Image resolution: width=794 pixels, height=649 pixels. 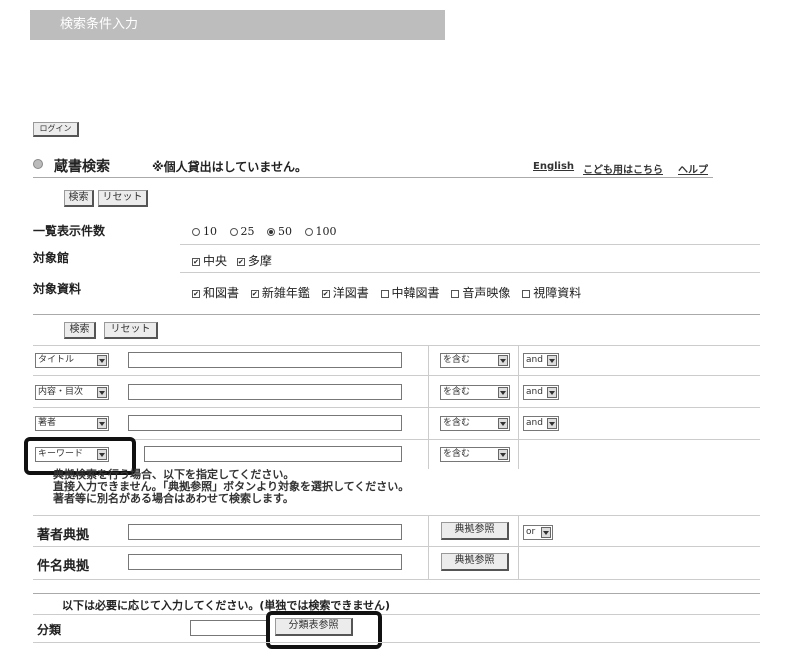 I want to click on search-button-top: 検索, so click(x=79, y=198).